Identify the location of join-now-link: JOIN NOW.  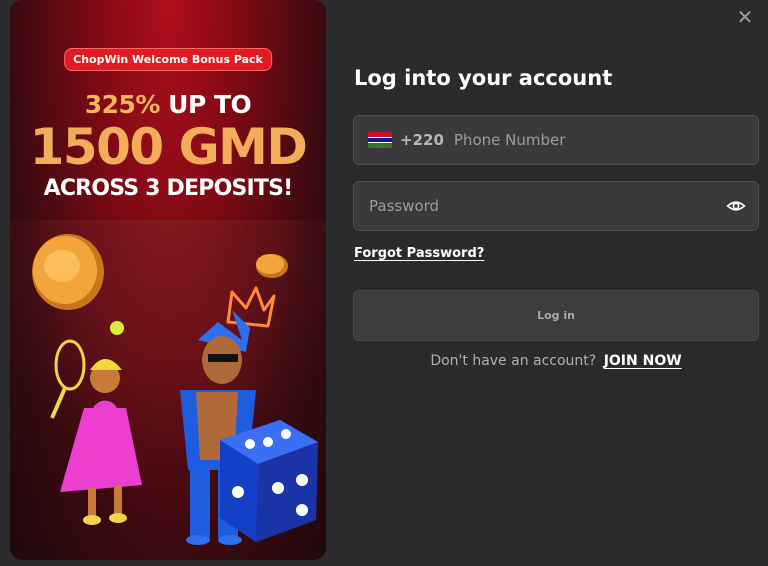
(643, 361).